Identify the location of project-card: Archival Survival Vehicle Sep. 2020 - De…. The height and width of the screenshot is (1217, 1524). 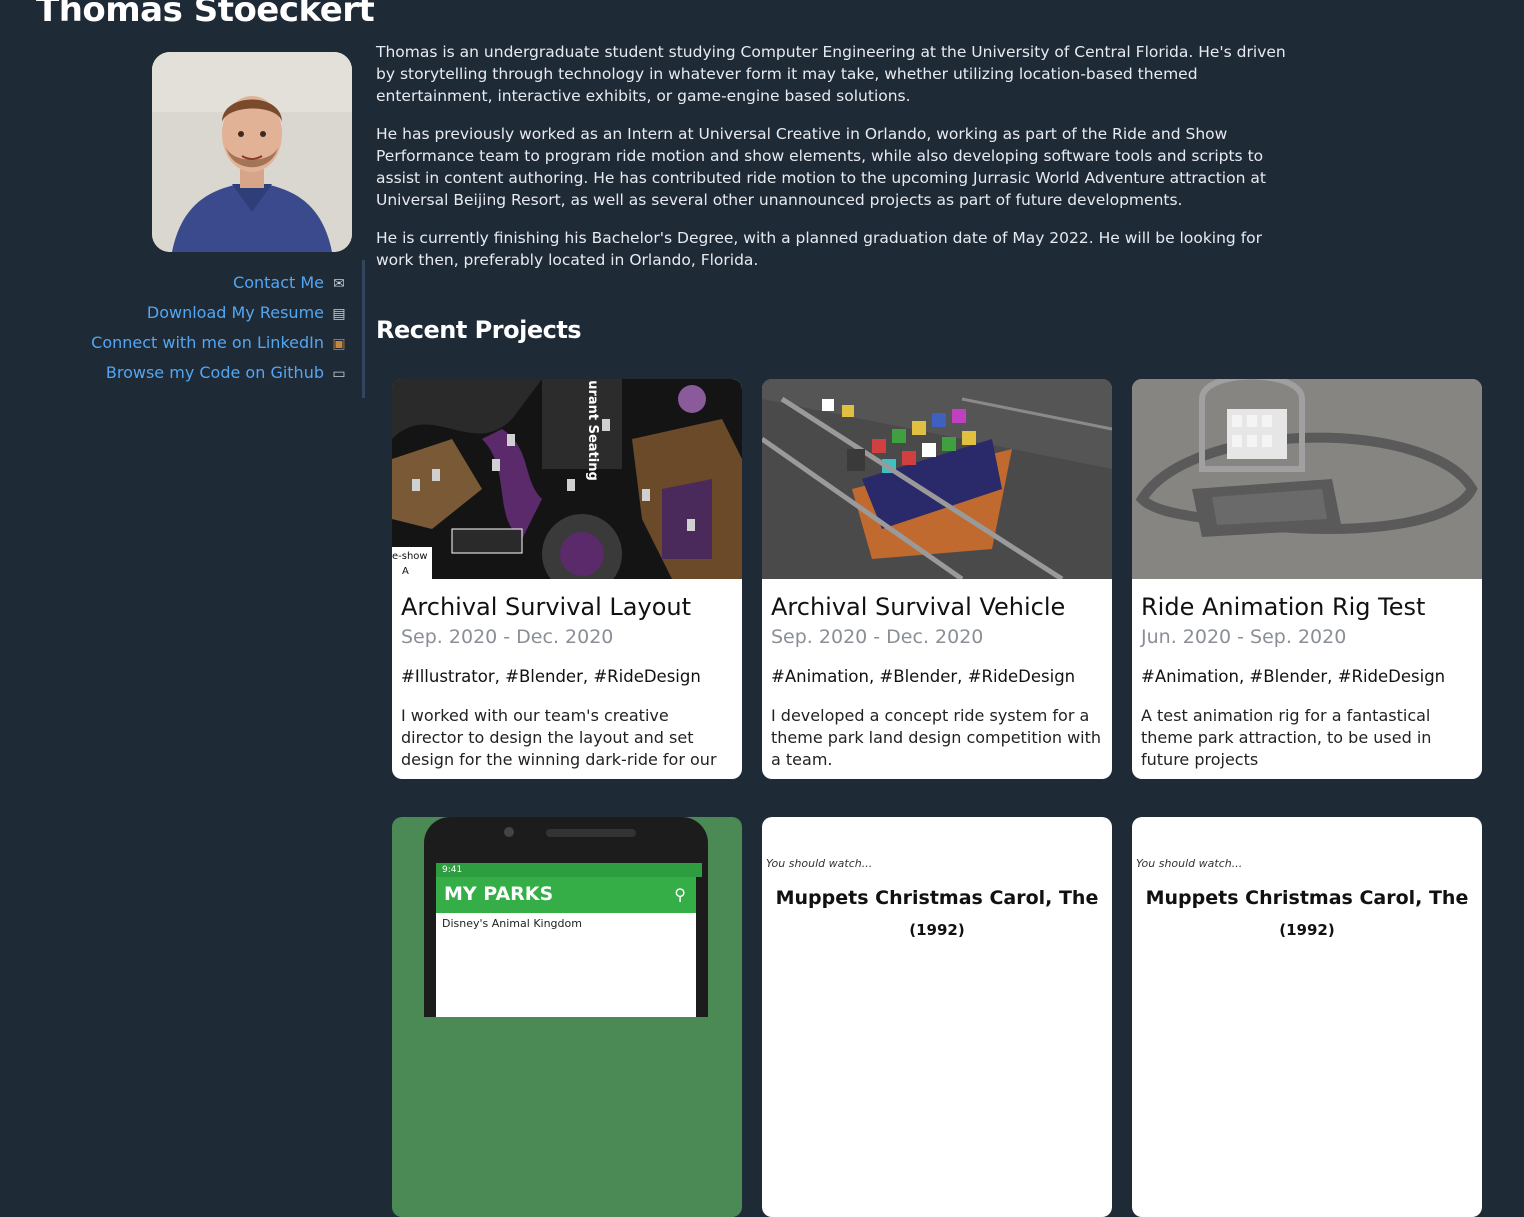
(937, 579).